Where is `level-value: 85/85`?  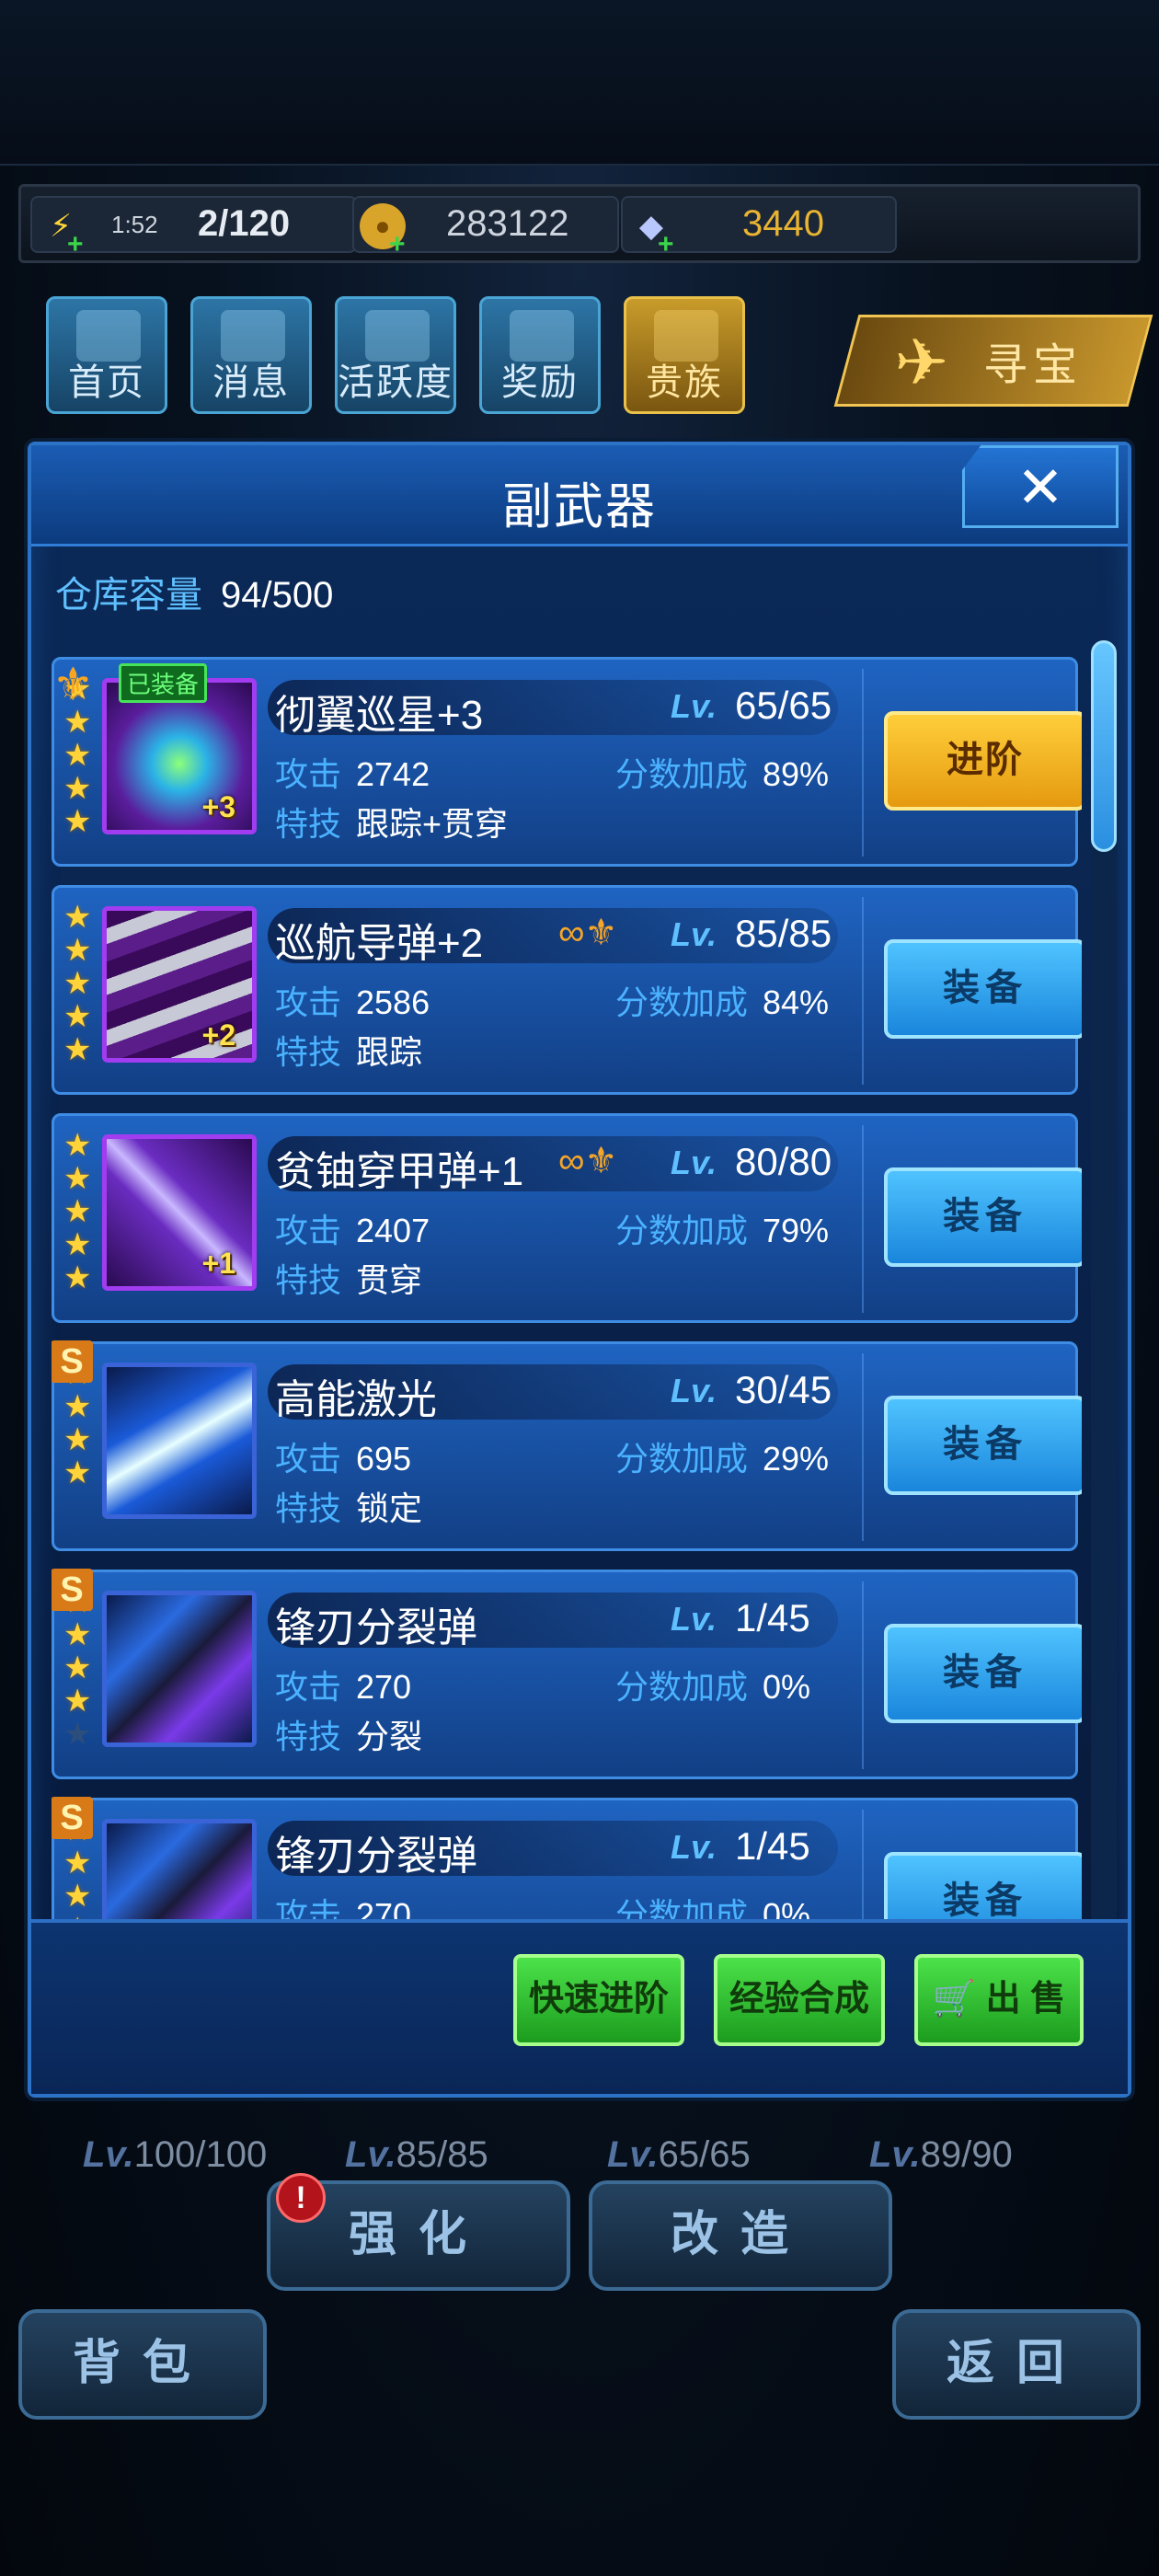
level-value: 85/85 is located at coordinates (783, 933).